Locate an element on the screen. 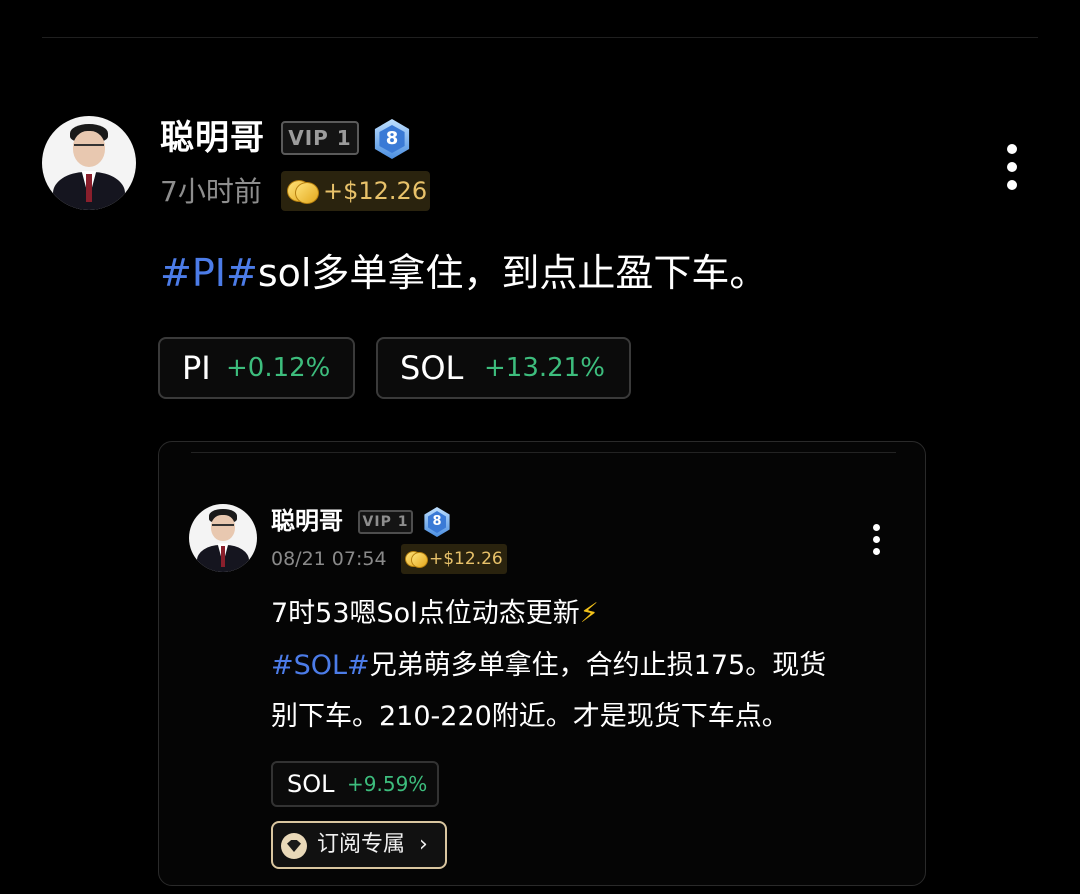  quoted-line-3: 别下车。210-220附近。才是现货下车点。 is located at coordinates (530, 716).